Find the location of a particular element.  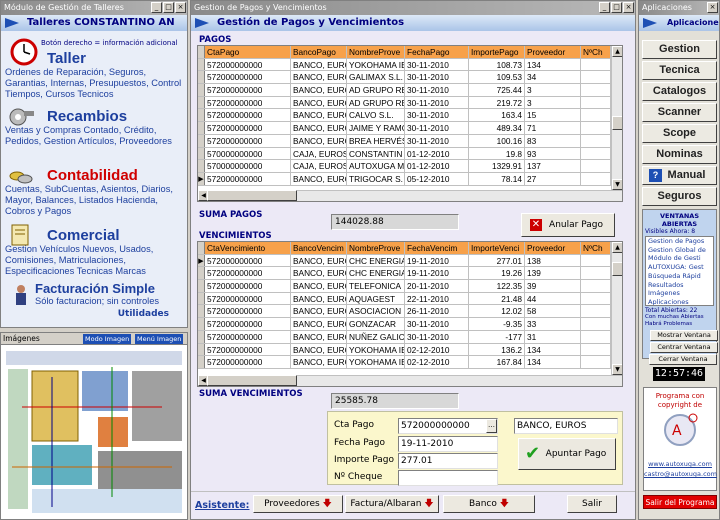

venc-vscrollbar: ▲ ▼ is located at coordinates (616, 314).